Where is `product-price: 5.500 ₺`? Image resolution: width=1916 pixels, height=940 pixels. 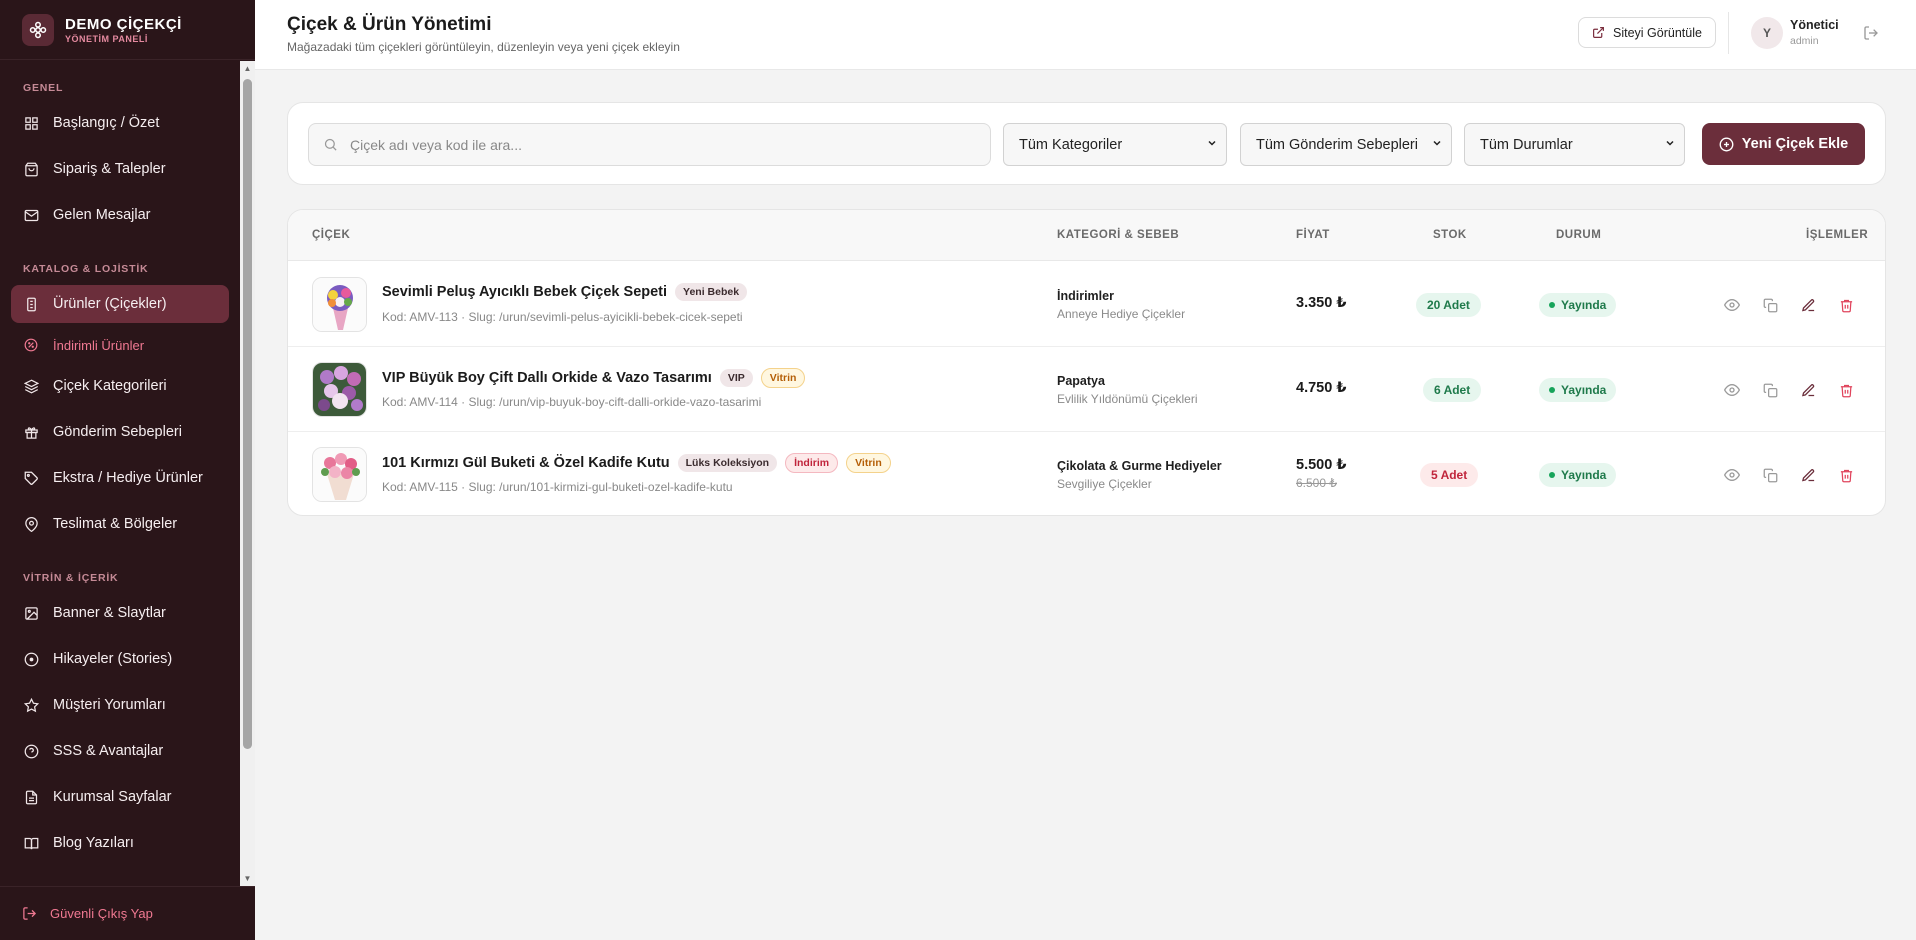 product-price: 5.500 ₺ is located at coordinates (1321, 465).